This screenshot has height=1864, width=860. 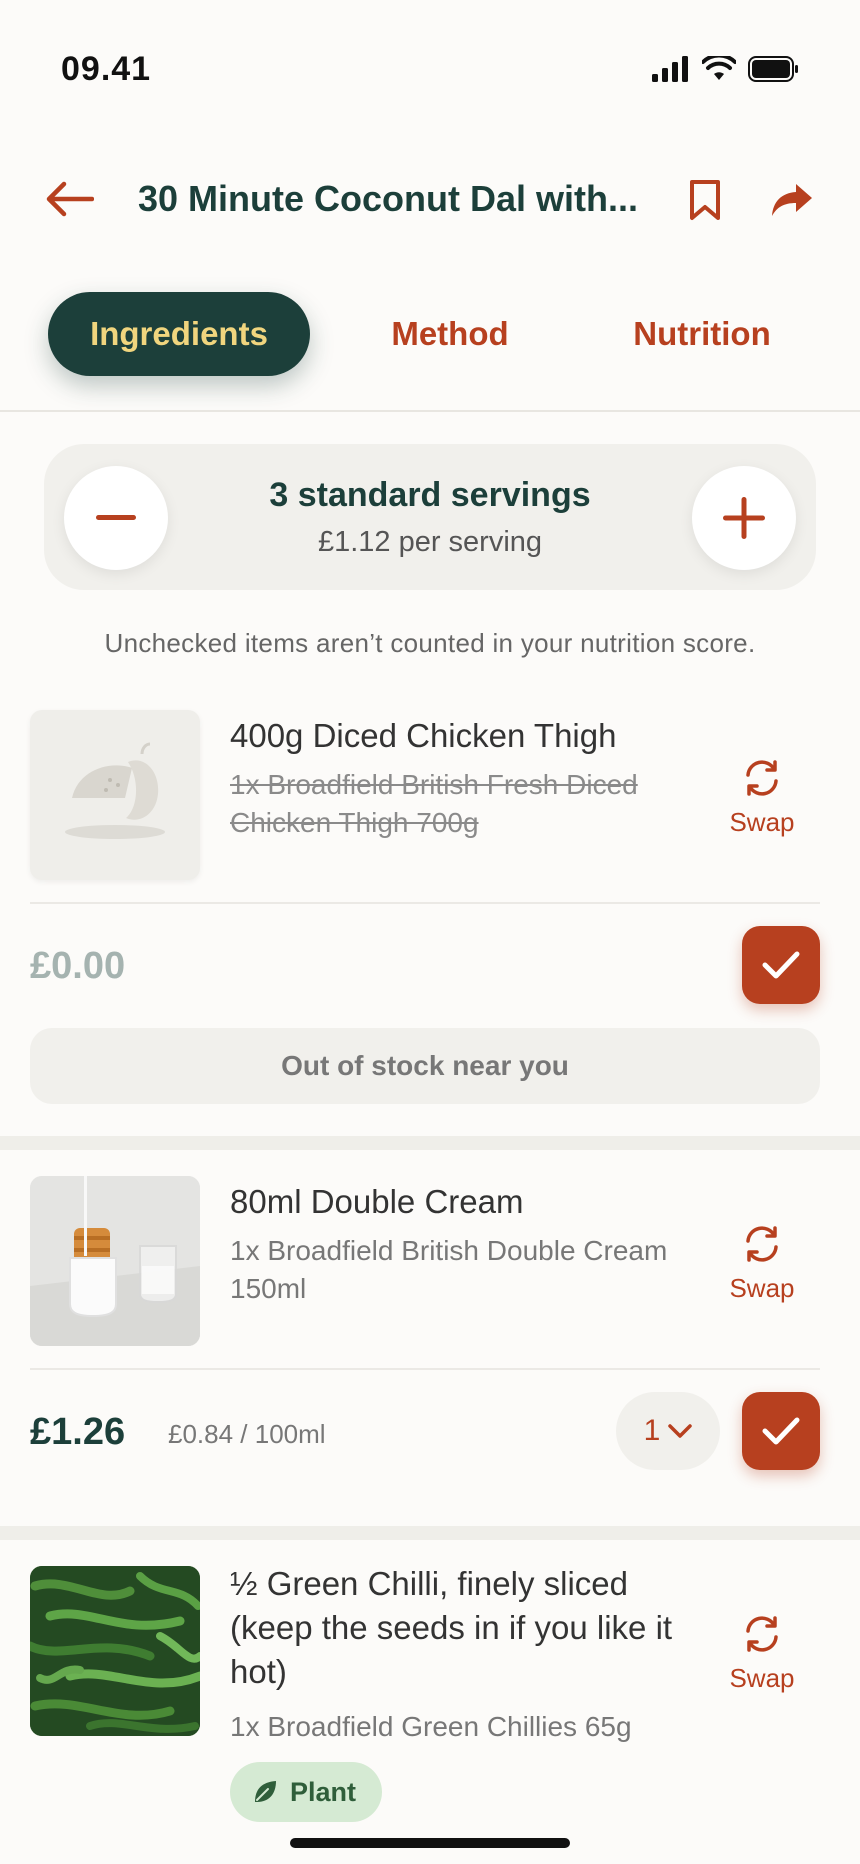 I want to click on share-arrow-icon, so click(x=792, y=200).